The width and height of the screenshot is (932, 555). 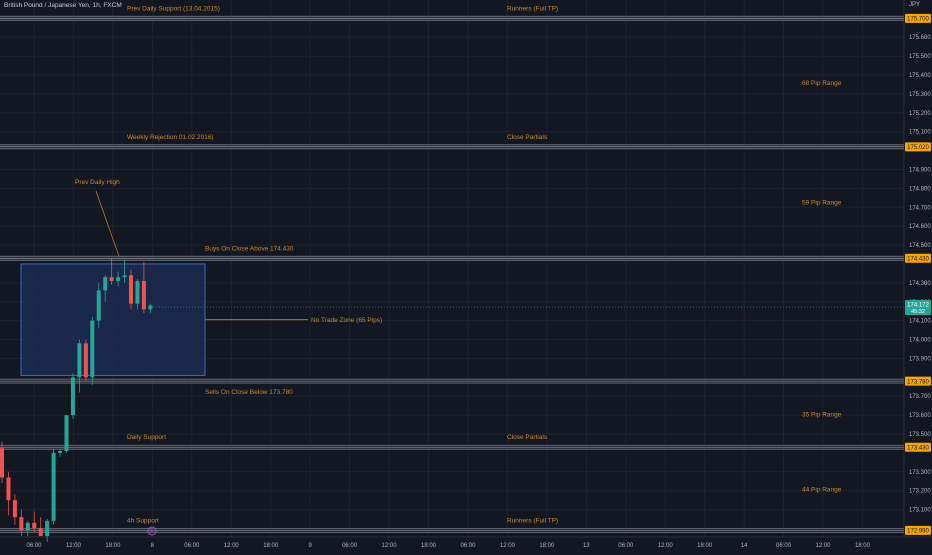 I want to click on y-tick-label: 175.400, so click(x=920, y=76).